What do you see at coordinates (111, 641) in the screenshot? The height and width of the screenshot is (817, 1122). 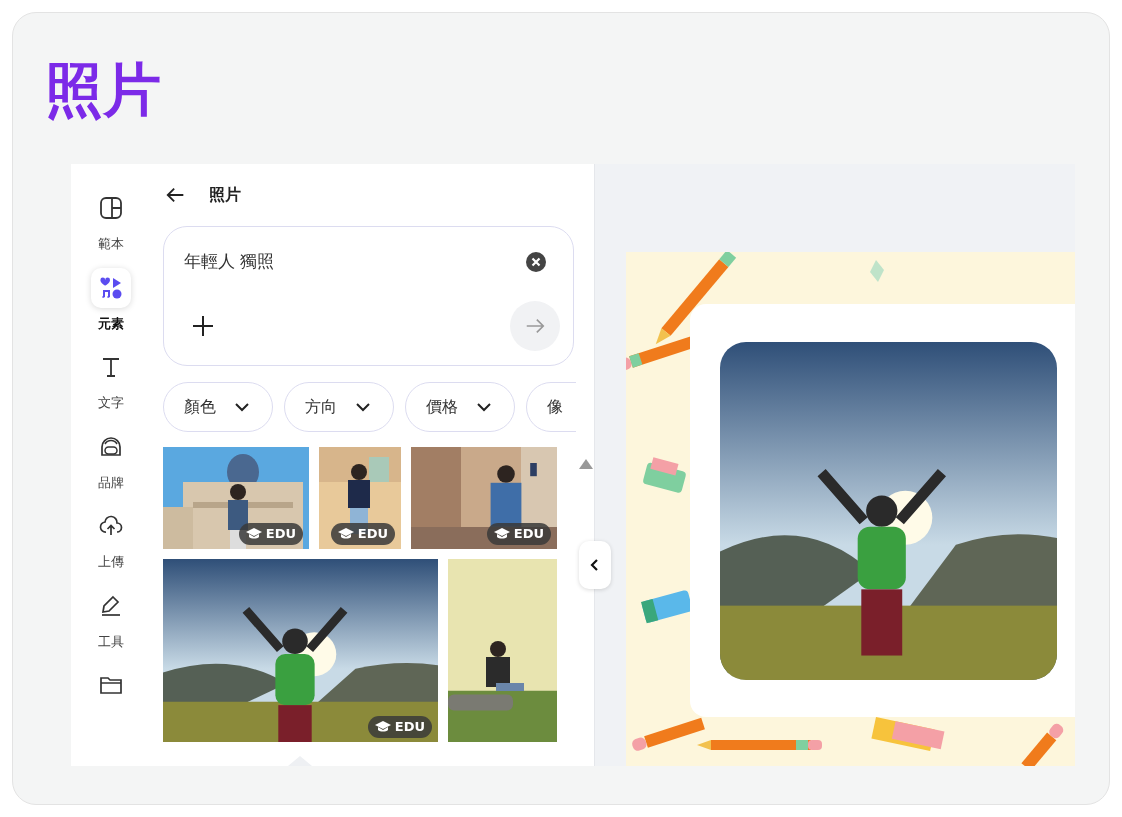 I see `rail-label: 工具` at bounding box center [111, 641].